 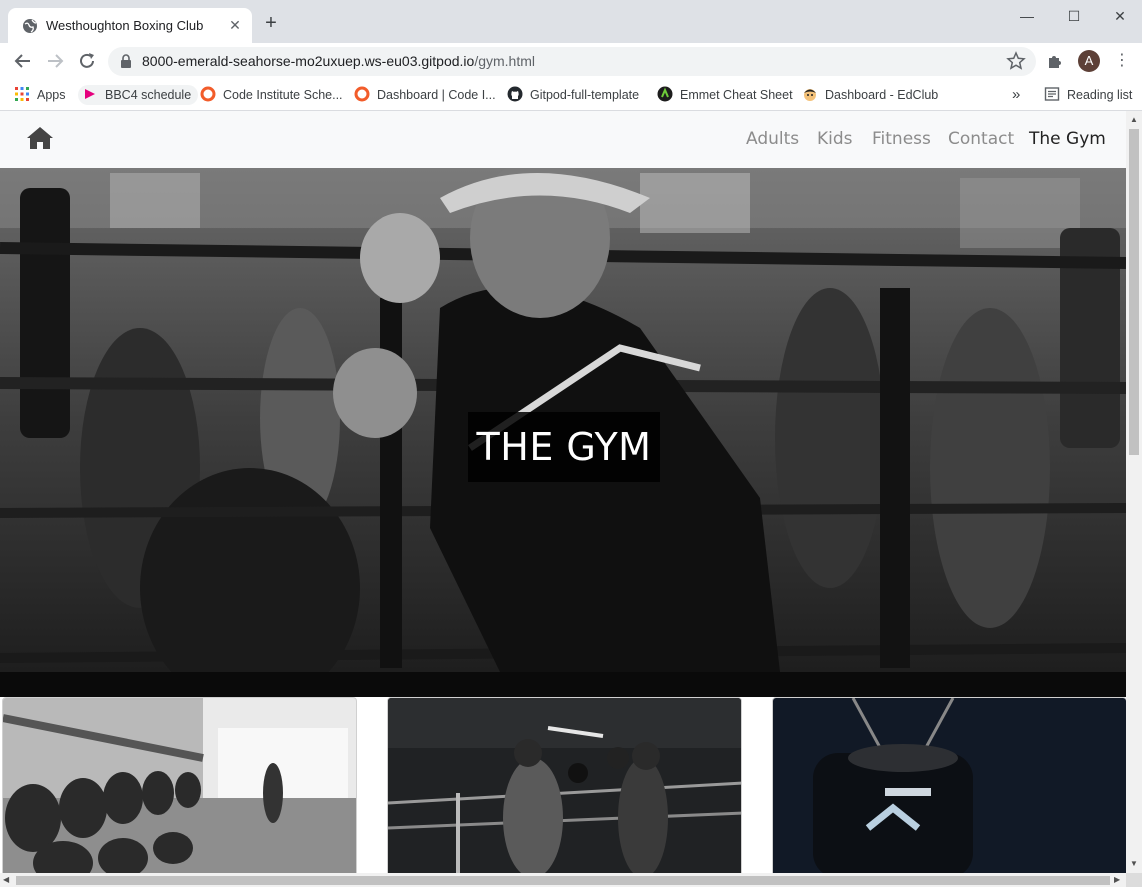 What do you see at coordinates (30, 26) in the screenshot?
I see `globe-icon` at bounding box center [30, 26].